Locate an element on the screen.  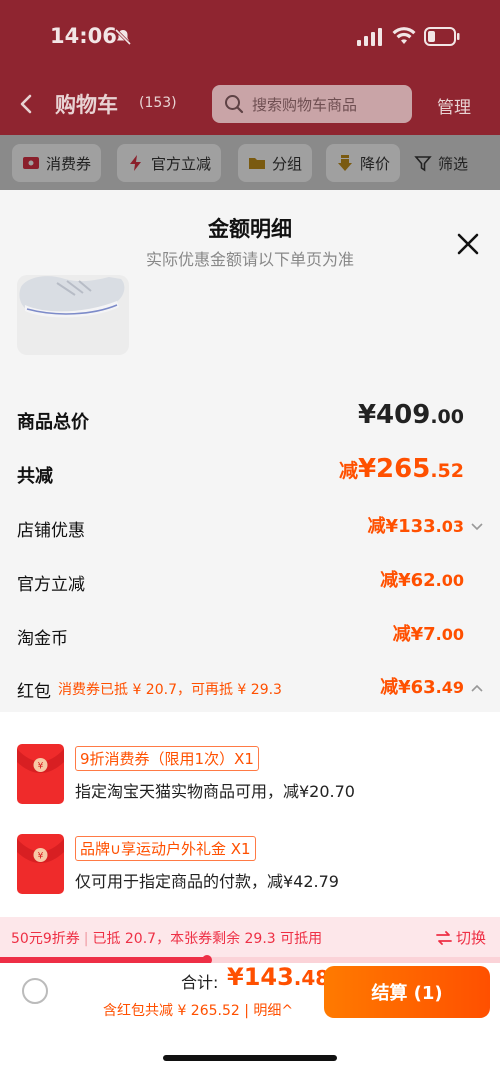
filter-bar: 消费券 官方立减 分组 降价 筛选 is located at coordinates (250, 162).